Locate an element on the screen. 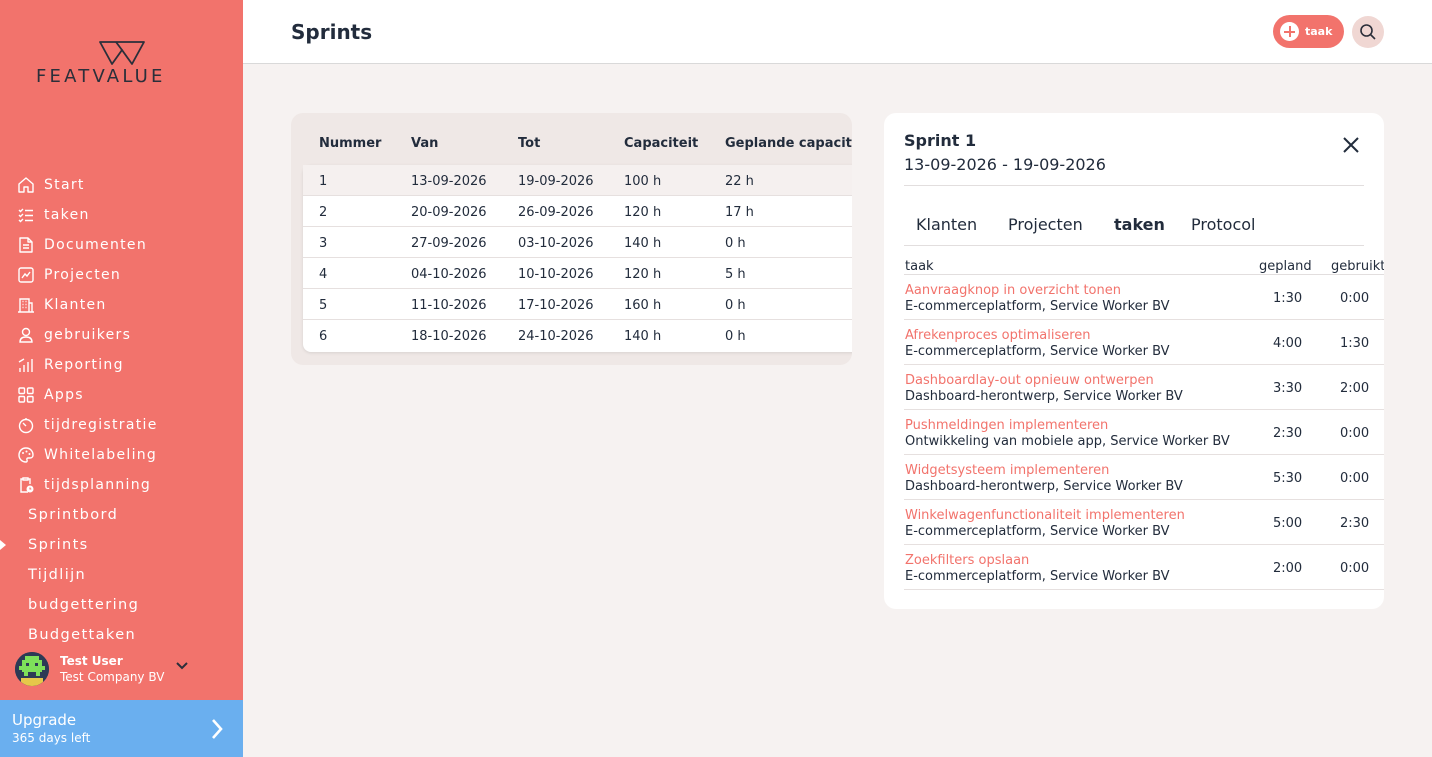 The width and height of the screenshot is (1432, 757). header: Sprints taak is located at coordinates (837, 32).